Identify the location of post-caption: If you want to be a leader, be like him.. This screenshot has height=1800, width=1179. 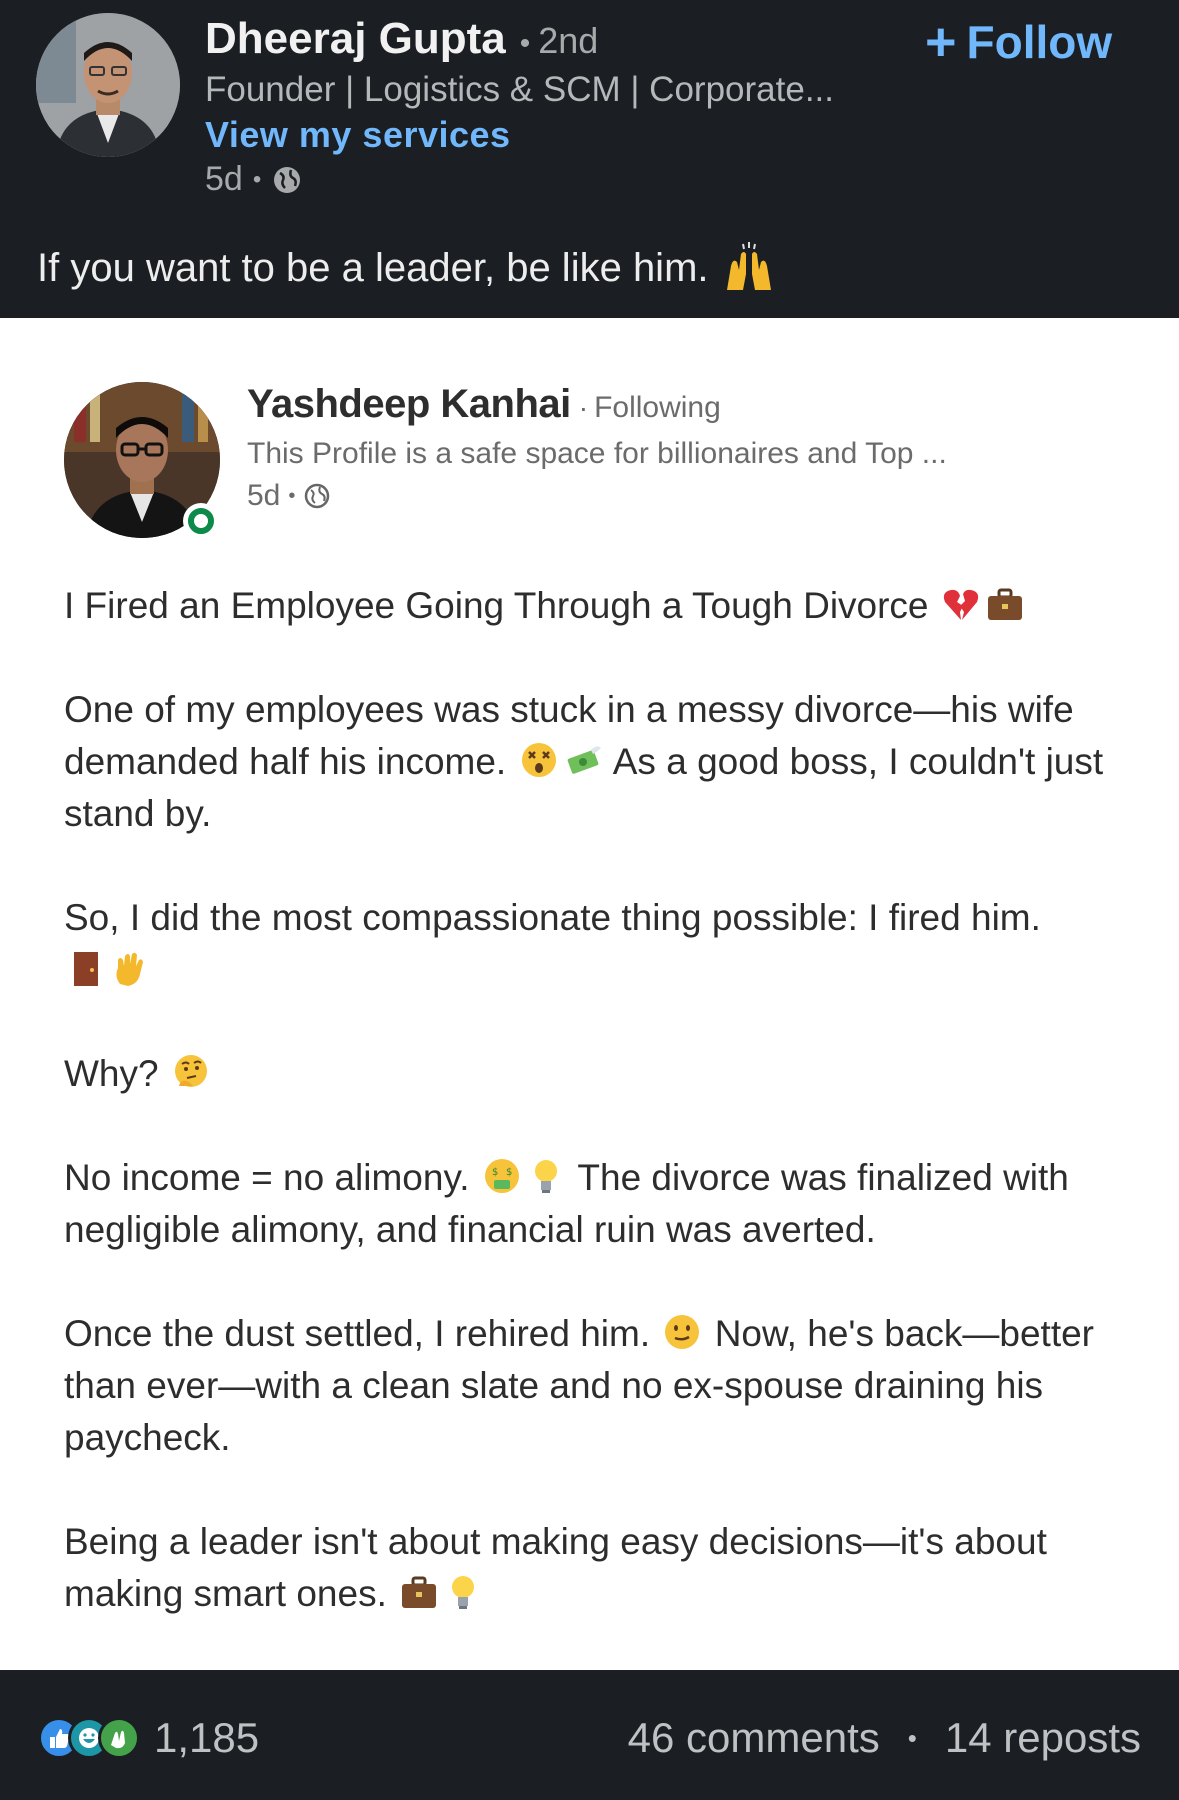
(407, 268).